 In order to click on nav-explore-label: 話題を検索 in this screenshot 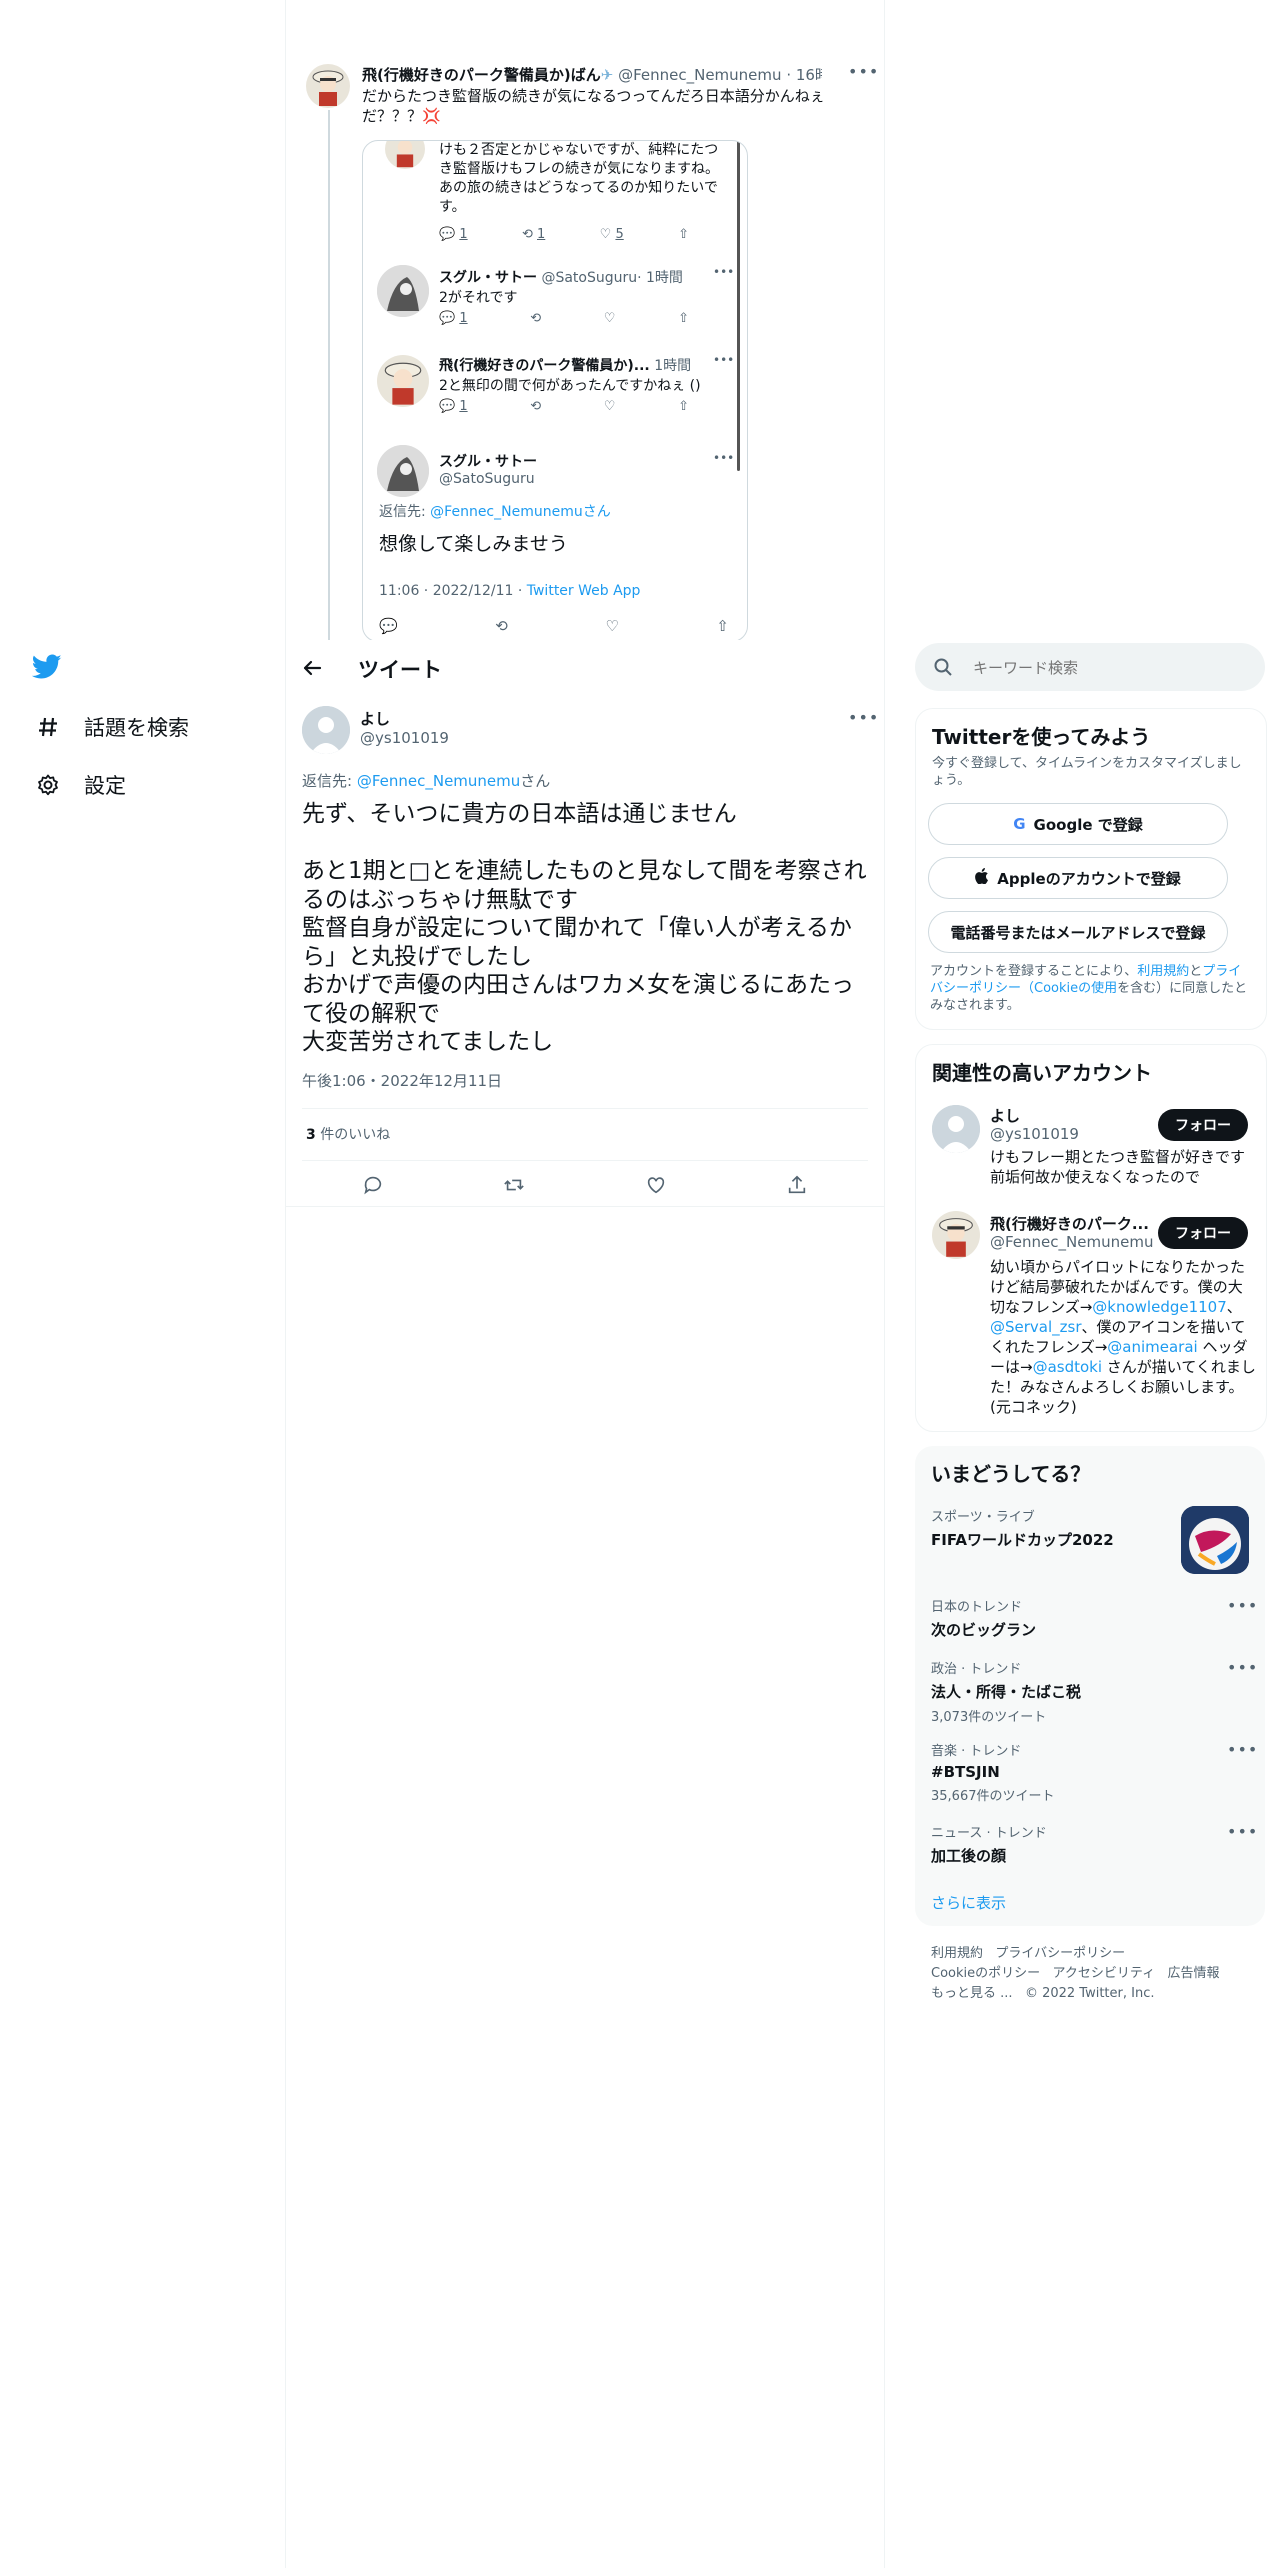, I will do `click(136, 728)`.